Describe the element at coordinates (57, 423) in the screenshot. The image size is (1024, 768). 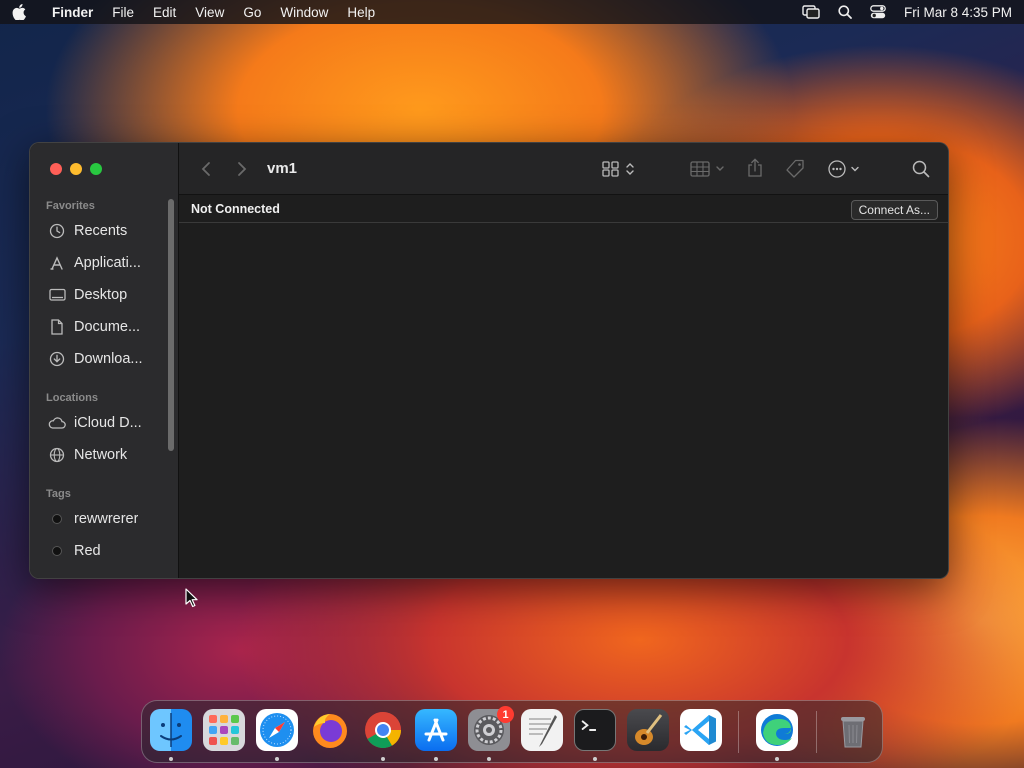
I see `cloud-icon` at that location.